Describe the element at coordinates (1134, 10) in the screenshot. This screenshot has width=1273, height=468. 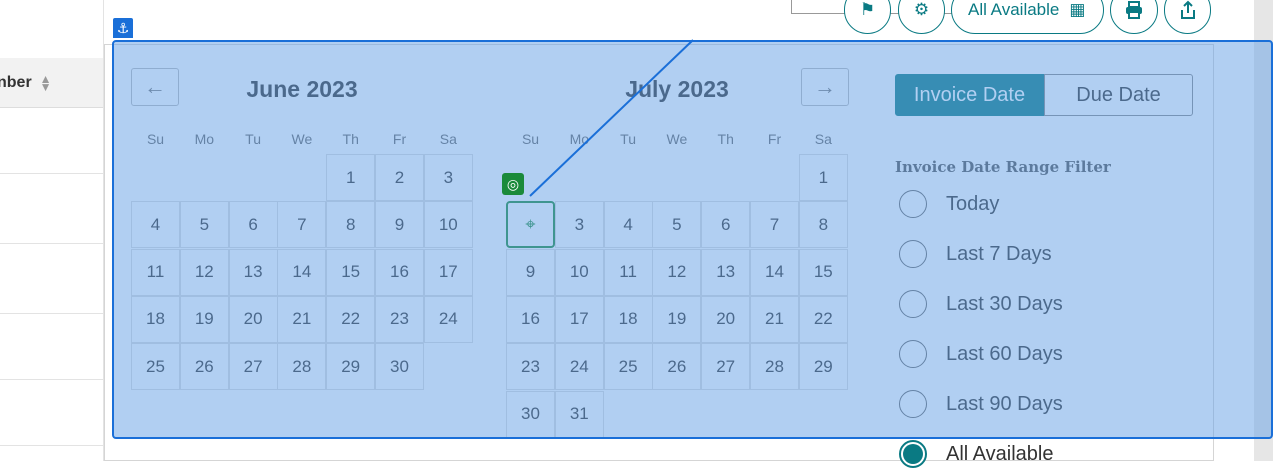
I see `printer-icon` at that location.